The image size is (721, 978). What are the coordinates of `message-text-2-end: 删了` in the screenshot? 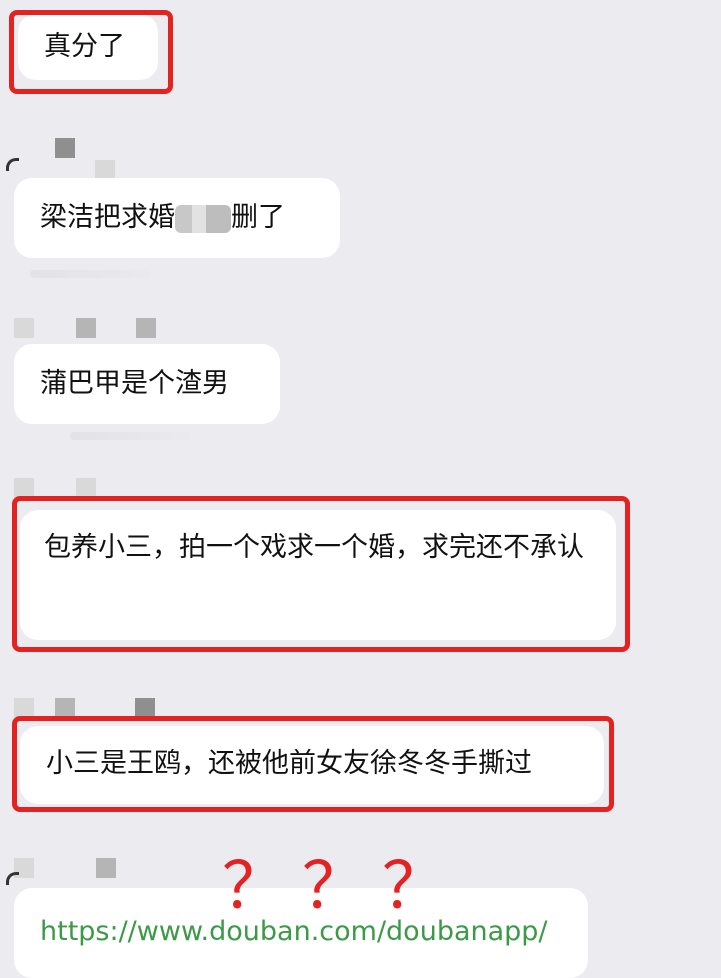 It's located at (258, 217).